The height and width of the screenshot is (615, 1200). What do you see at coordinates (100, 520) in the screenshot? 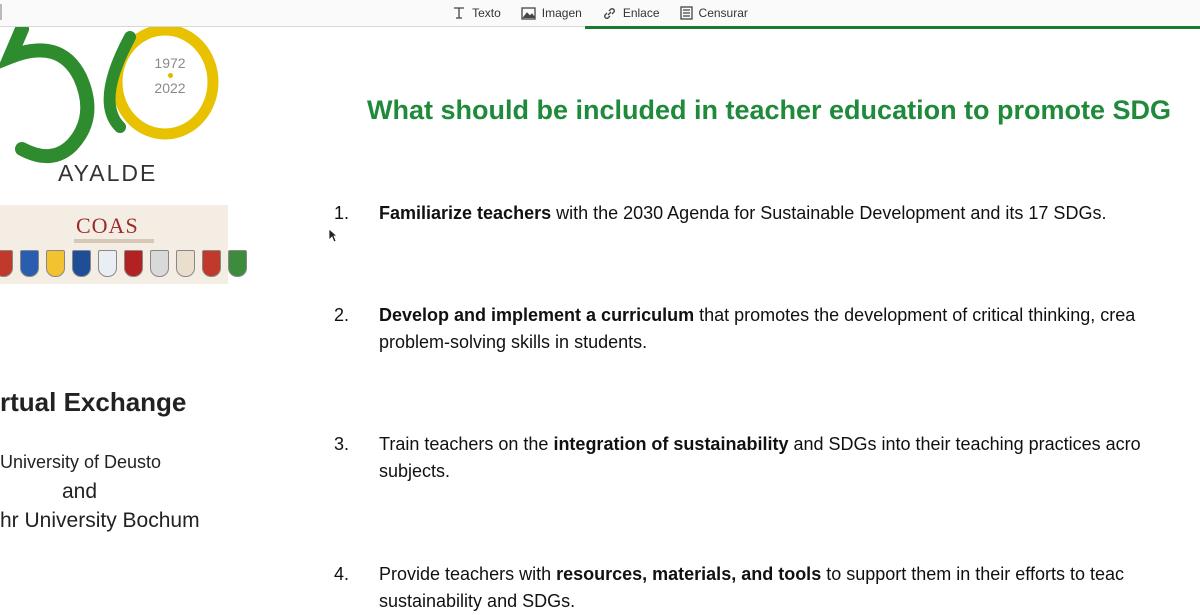
I see `partner-bochum: hr University Bochum` at bounding box center [100, 520].